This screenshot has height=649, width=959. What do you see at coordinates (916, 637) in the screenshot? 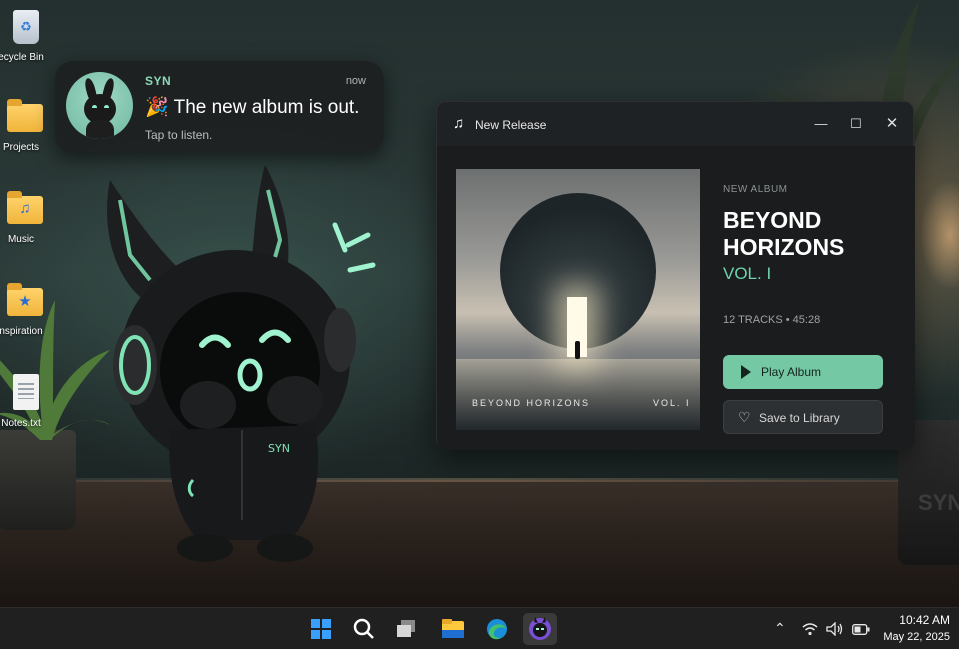
I see `clock-date: May 22, 2025` at bounding box center [916, 637].